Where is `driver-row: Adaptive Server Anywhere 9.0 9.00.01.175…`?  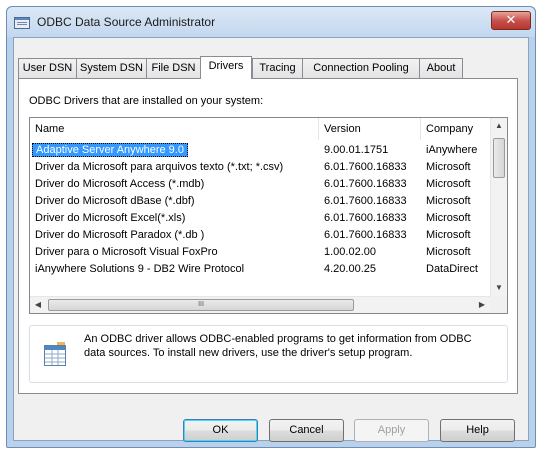
driver-row: Adaptive Server Anywhere 9.0 9.00.01.175… is located at coordinates (261, 150).